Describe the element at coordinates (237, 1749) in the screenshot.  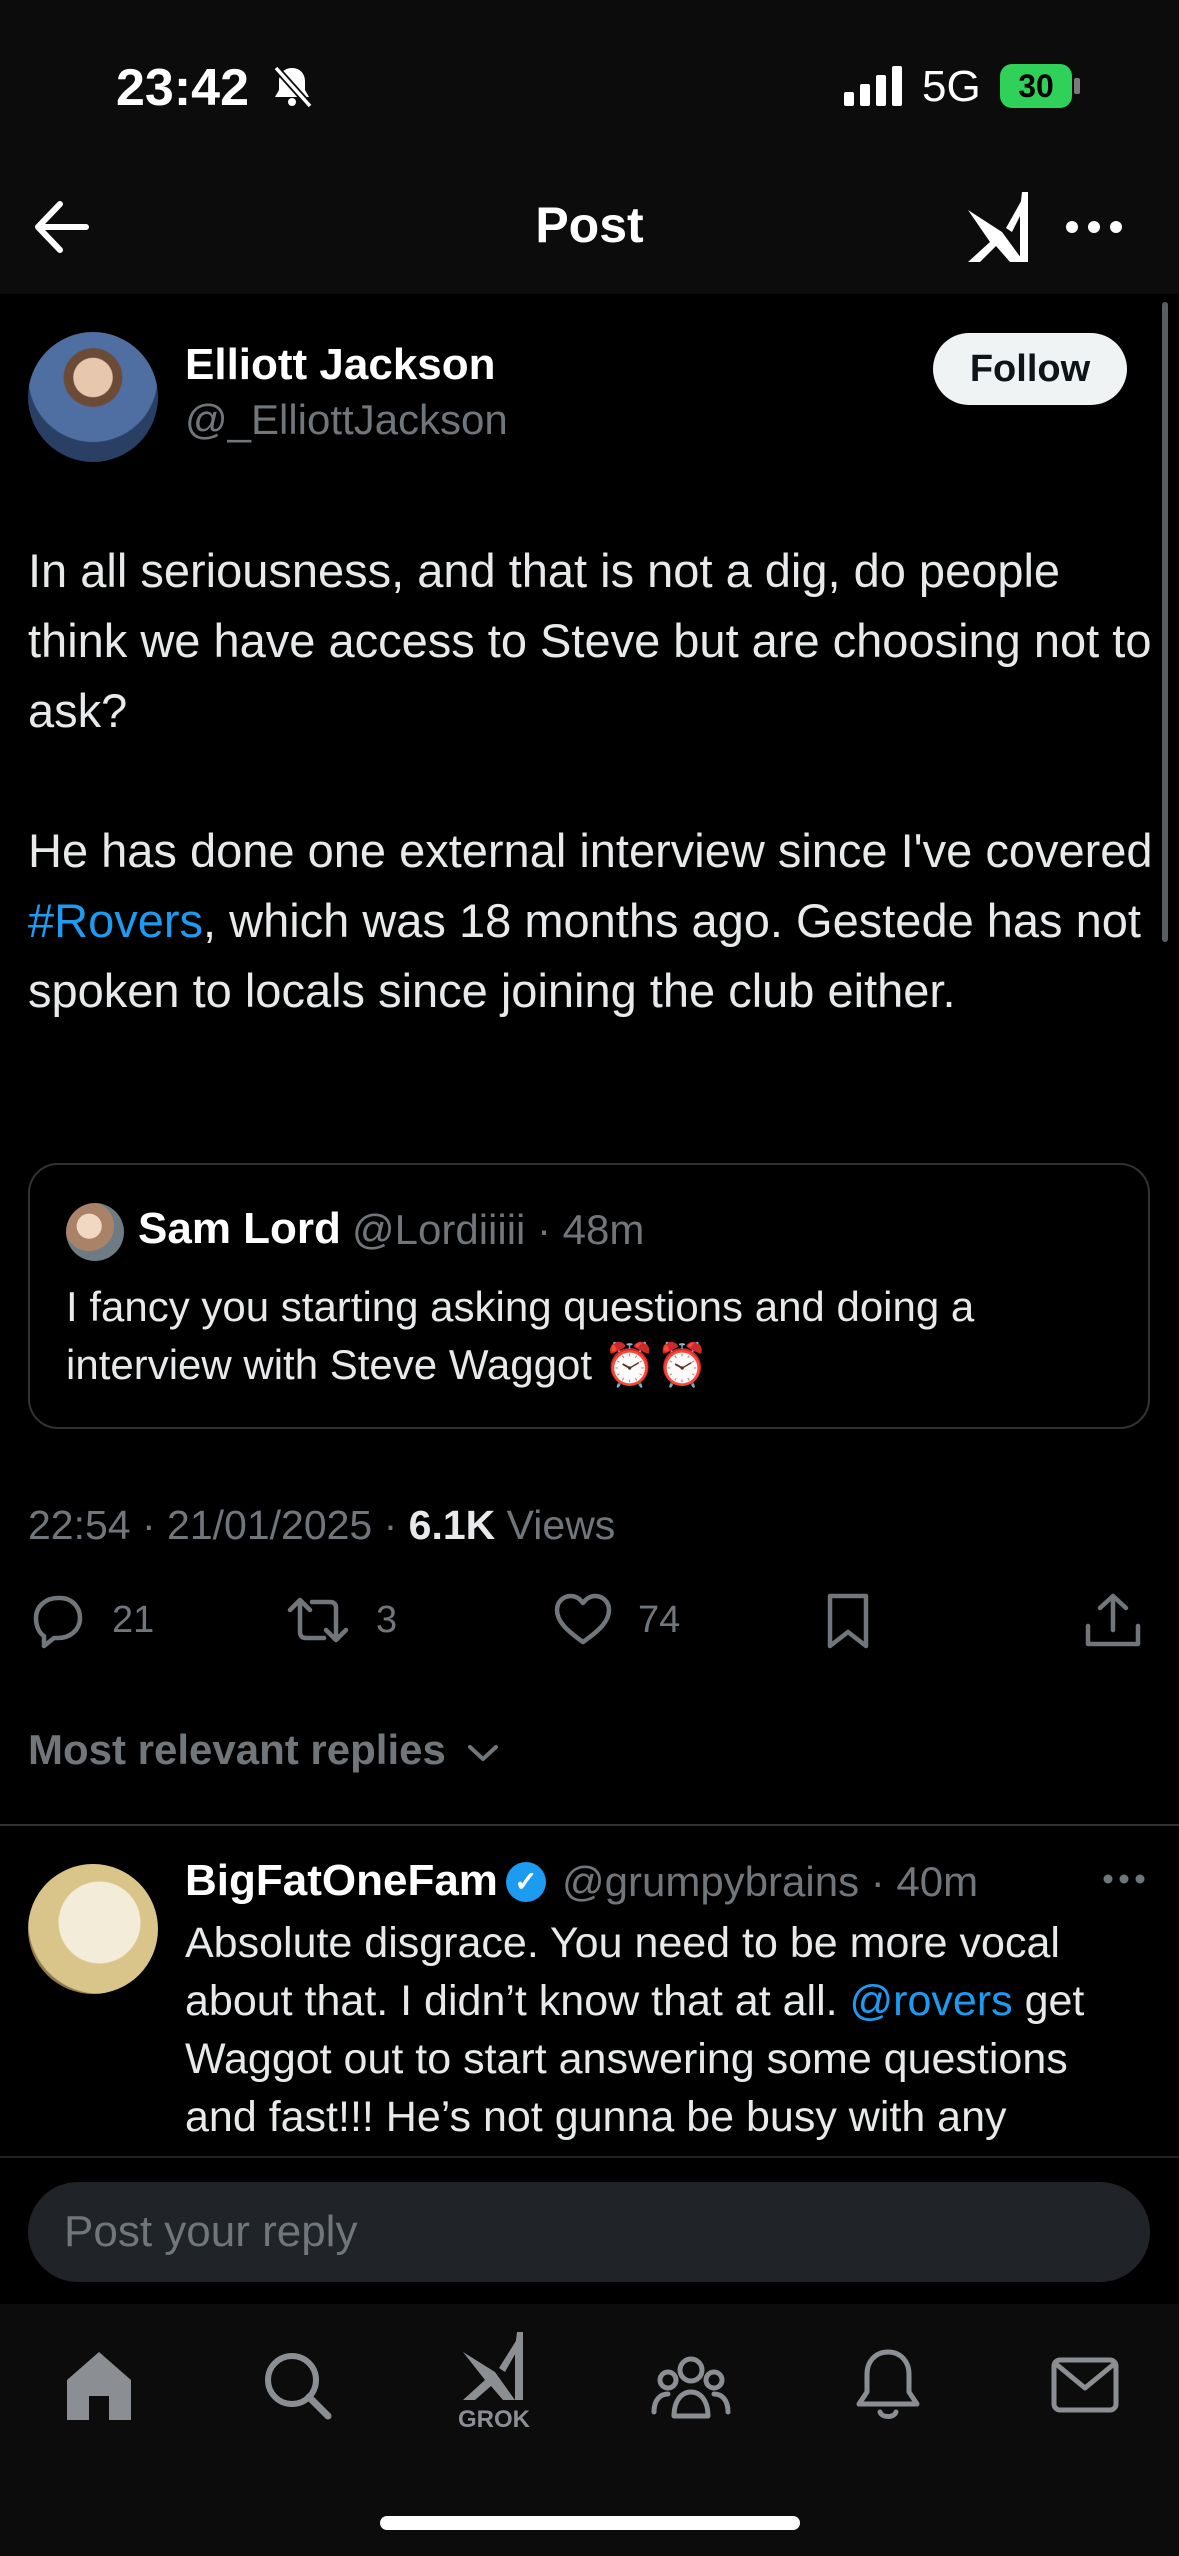
I see `replies-sort-label: Most relevant replies` at that location.